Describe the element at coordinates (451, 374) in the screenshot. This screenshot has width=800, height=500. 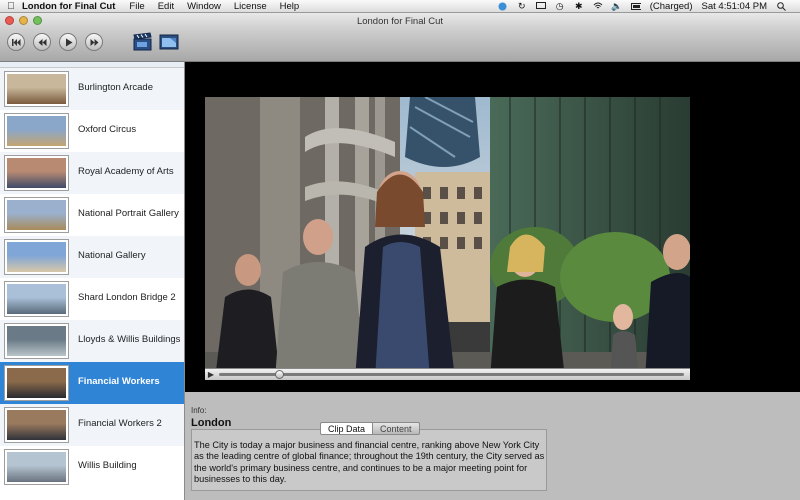
I see `scrubber-track` at that location.